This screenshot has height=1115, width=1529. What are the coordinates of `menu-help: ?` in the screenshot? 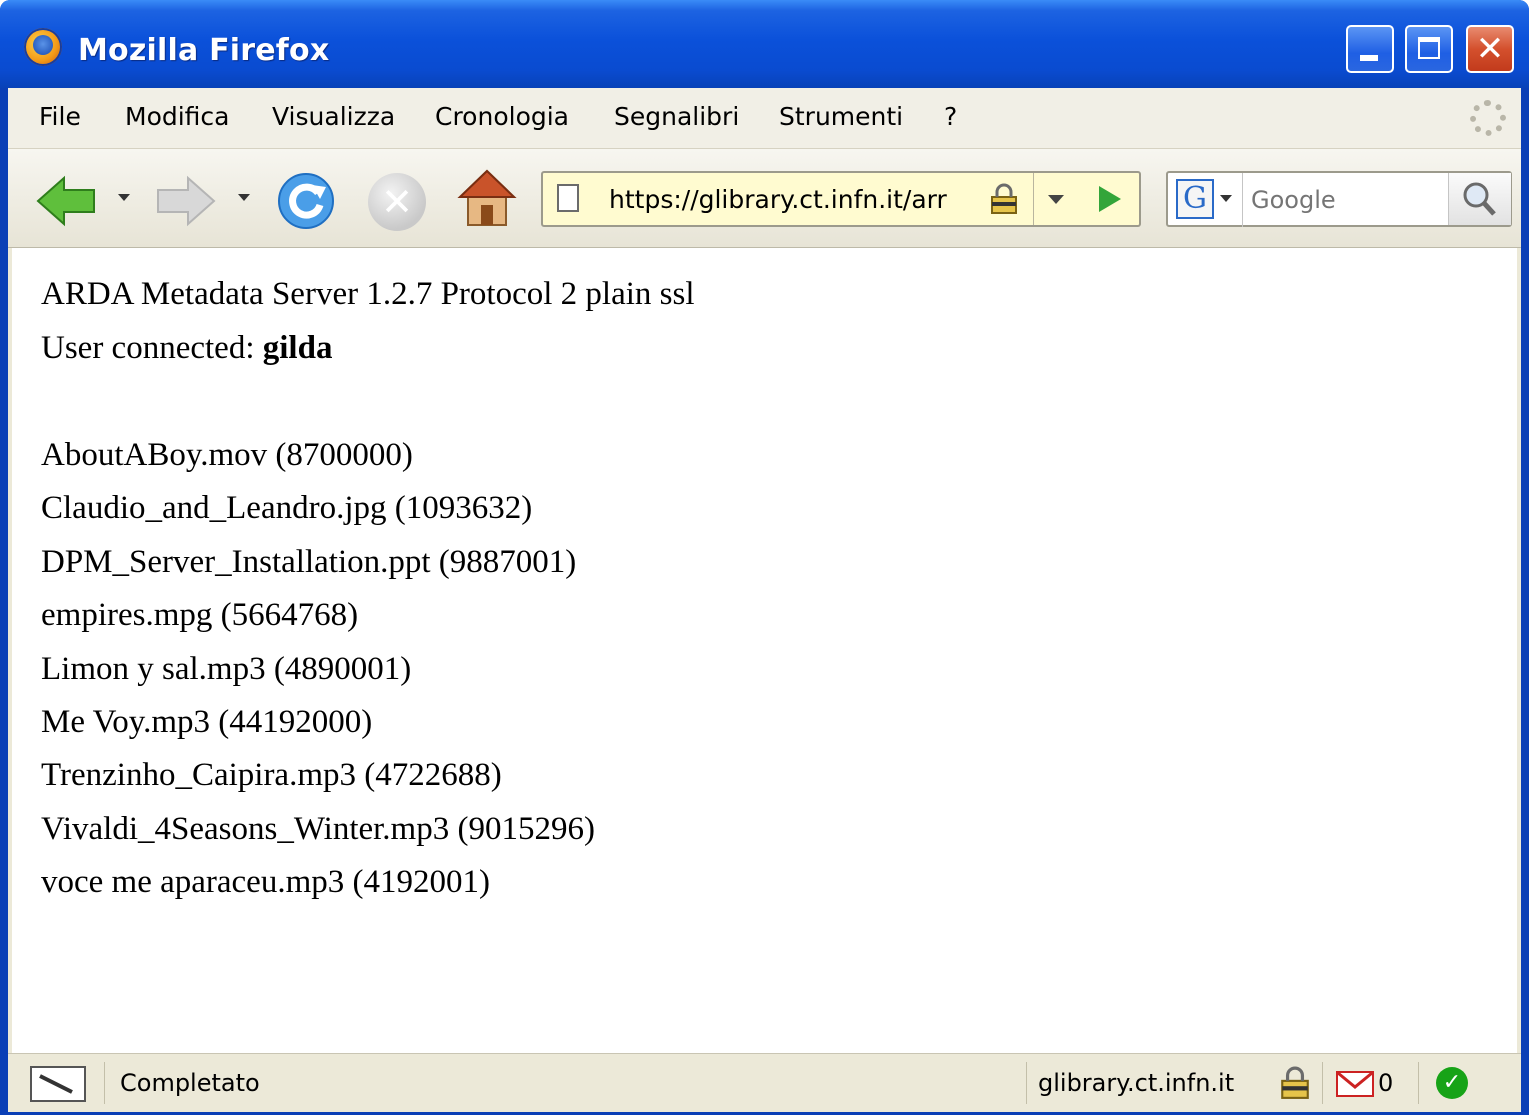 It's located at (950, 116).